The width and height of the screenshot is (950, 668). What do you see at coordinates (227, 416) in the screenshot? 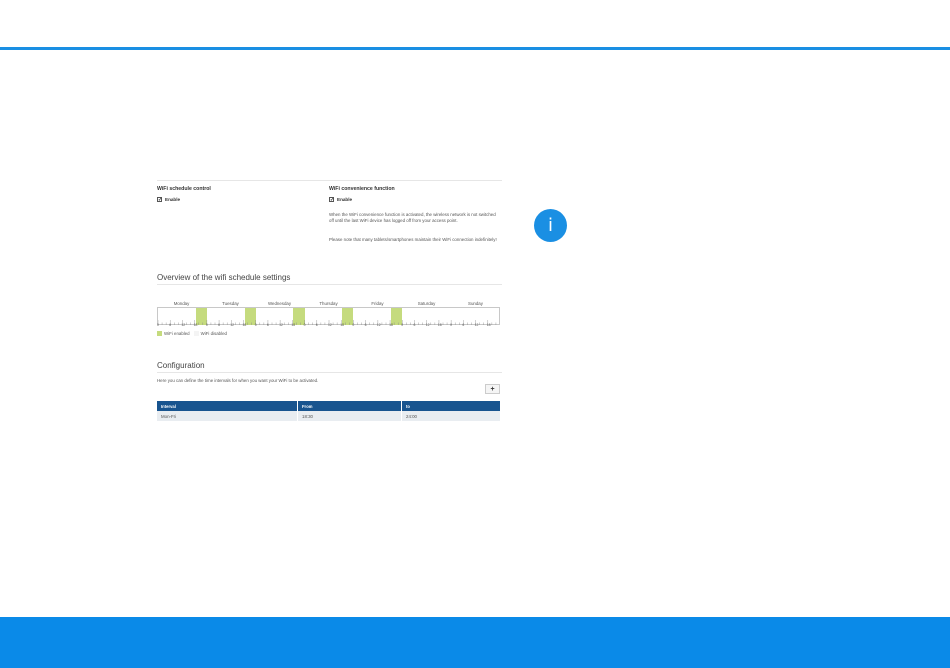
I see `cell-interval: Mon-Fri` at bounding box center [227, 416].